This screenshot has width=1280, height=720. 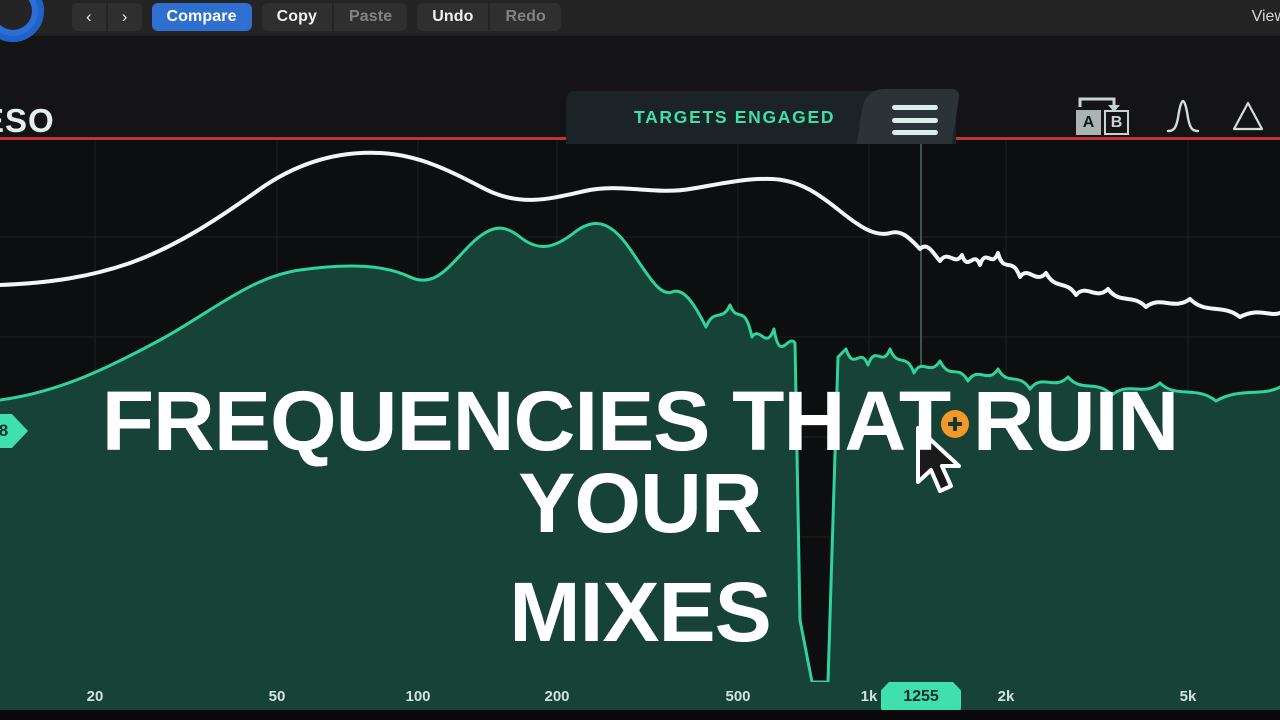 I want to click on plugin-logo: ESO, so click(x=27, y=120).